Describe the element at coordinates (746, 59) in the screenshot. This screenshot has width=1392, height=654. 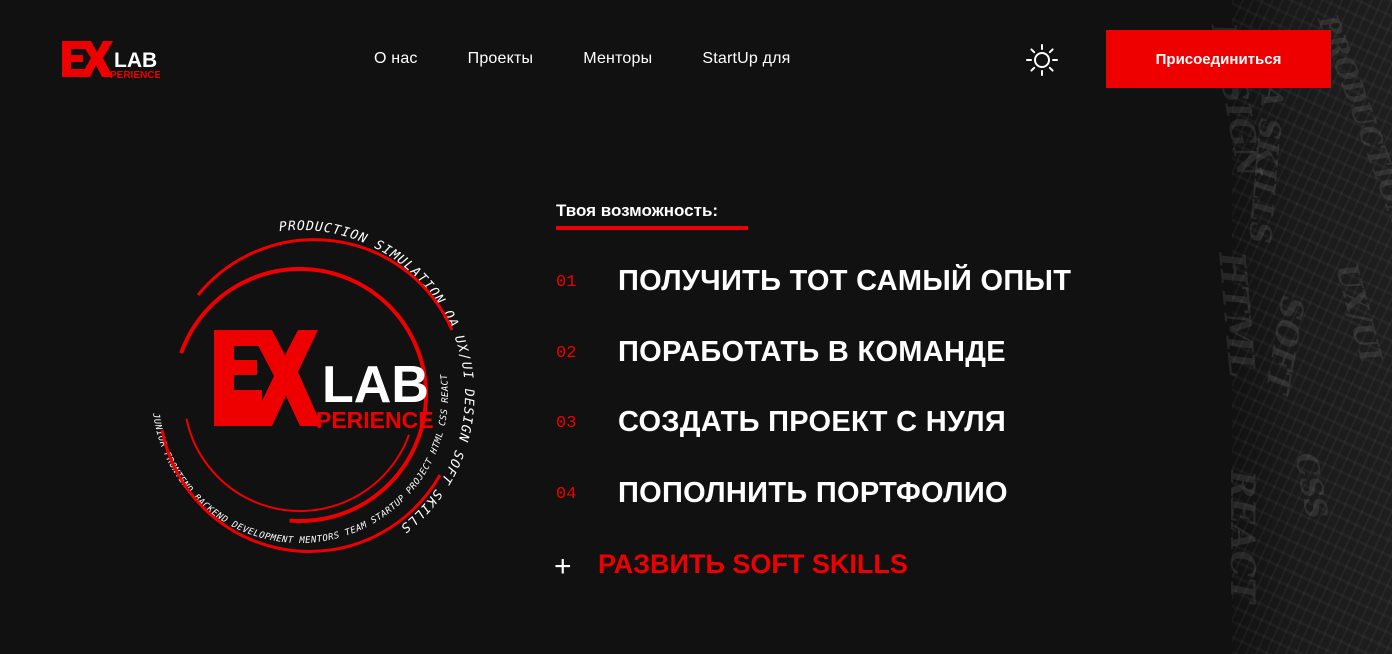
I see `nav-item-startup: StartUp для` at that location.